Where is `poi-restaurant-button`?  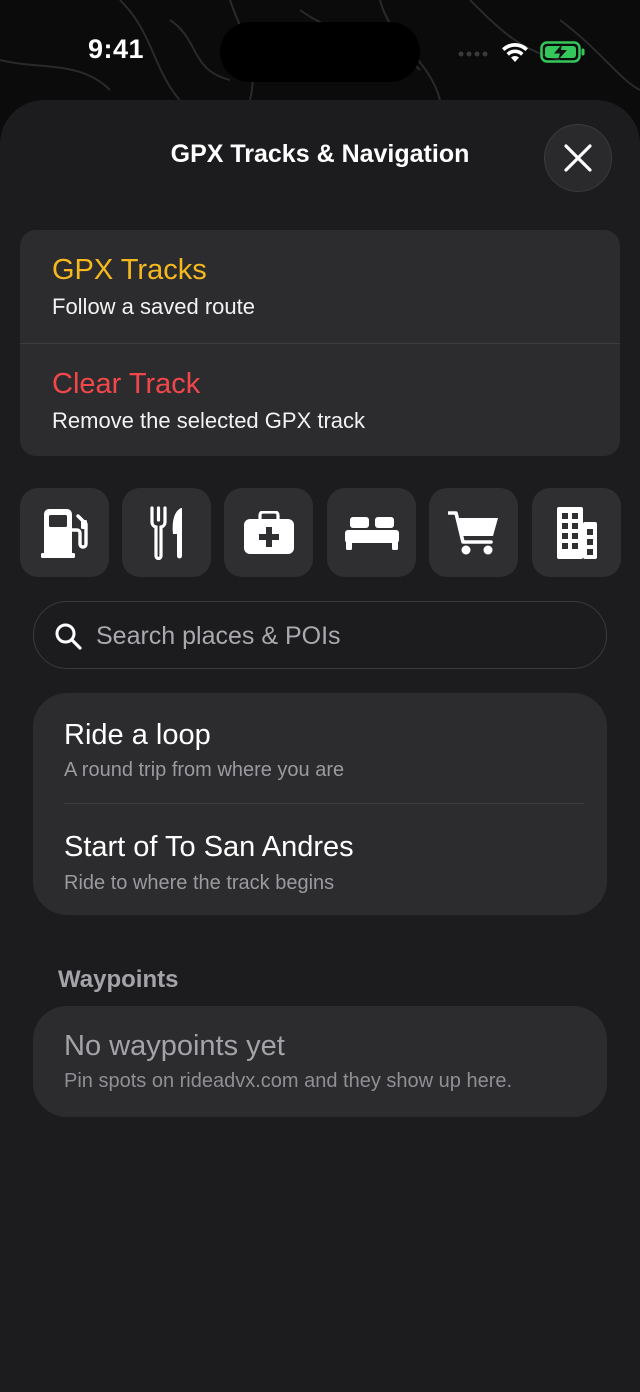
poi-restaurant-button is located at coordinates (166, 532).